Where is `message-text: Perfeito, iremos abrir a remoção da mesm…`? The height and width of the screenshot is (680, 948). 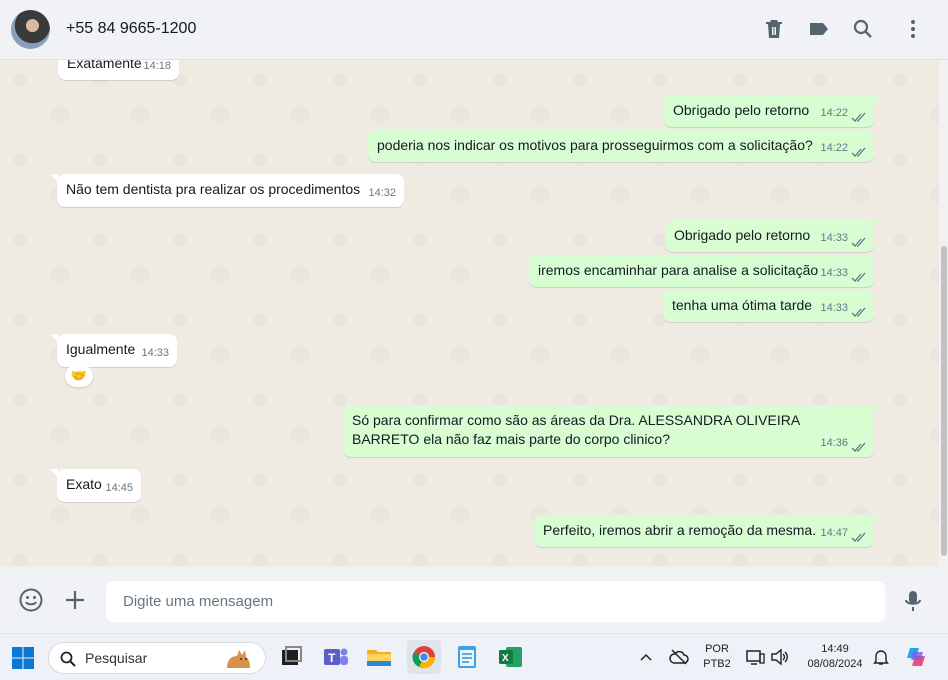
message-text: Perfeito, iremos abrir a remoção da mesm… is located at coordinates (680, 530).